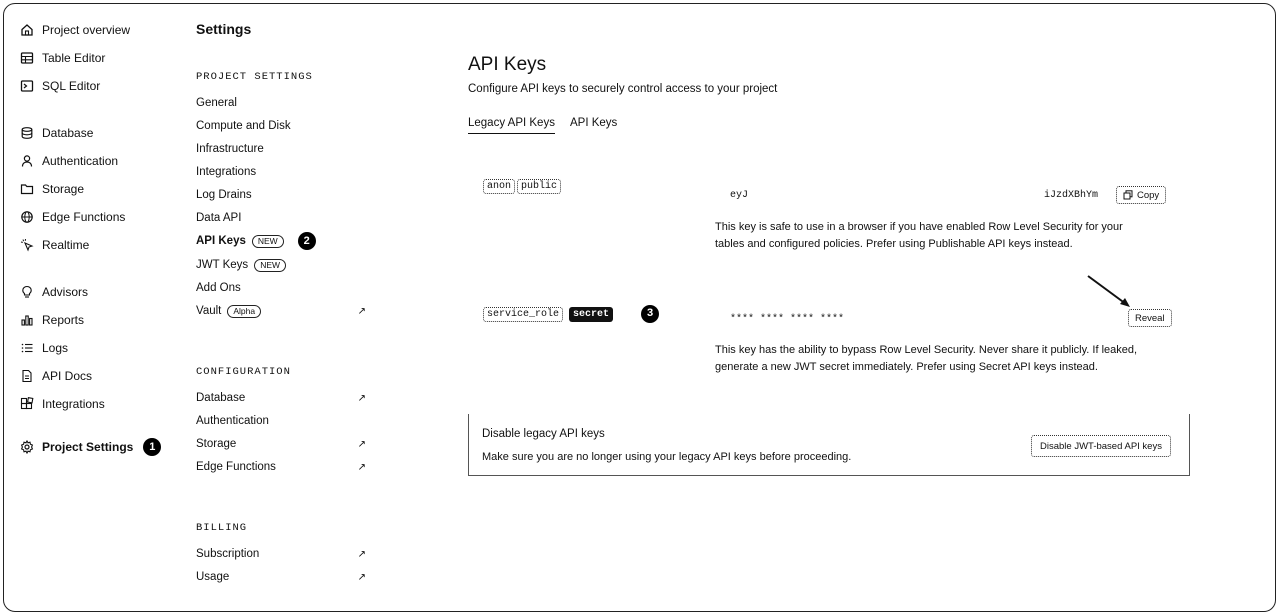 The height and width of the screenshot is (616, 1280). What do you see at coordinates (281, 398) in the screenshot?
I see `settings-item-config-database: Database ↗` at bounding box center [281, 398].